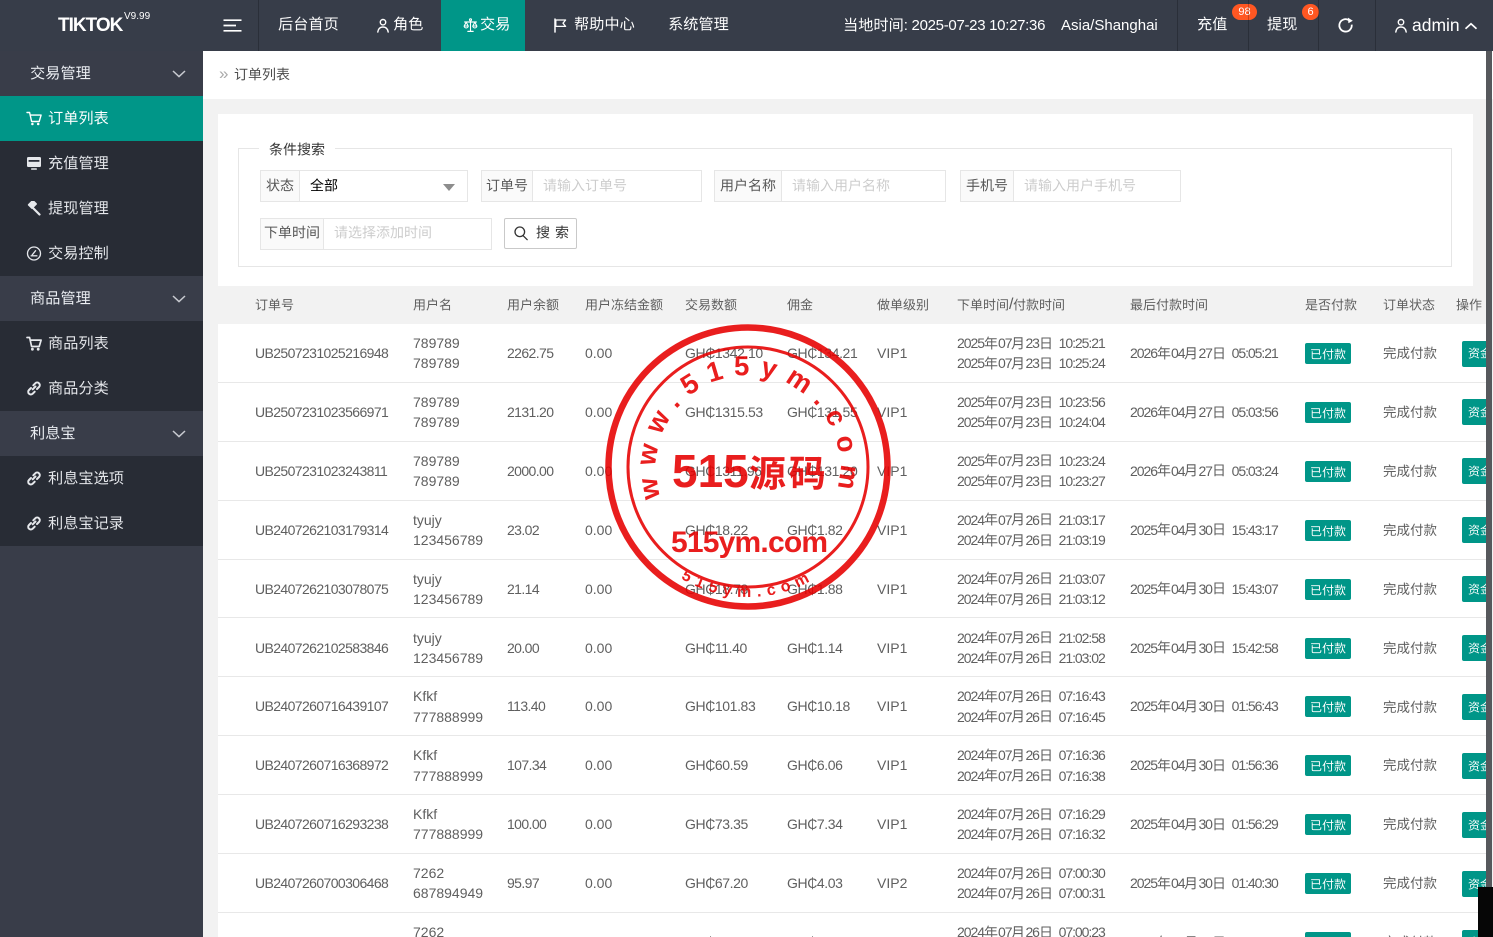 The image size is (1493, 937). I want to click on svg-text: 515ym.com, so click(749, 542).